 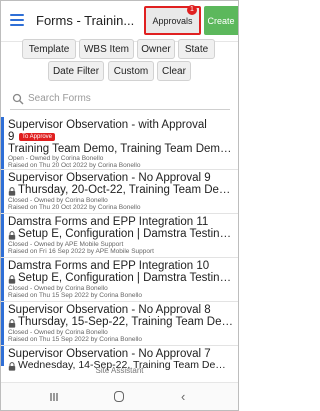 What do you see at coordinates (192, 10) in the screenshot?
I see `approvals-badge: 1` at bounding box center [192, 10].